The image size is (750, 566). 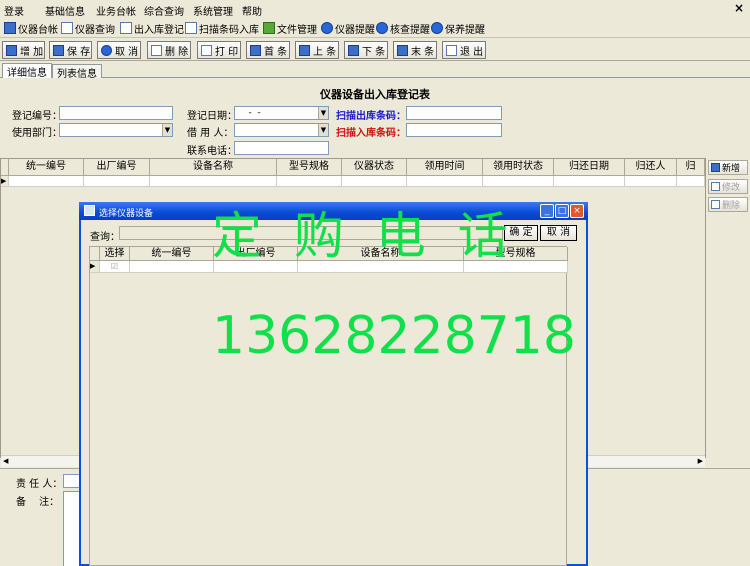 I want to click on file-manage-icon, so click(x=269, y=28).